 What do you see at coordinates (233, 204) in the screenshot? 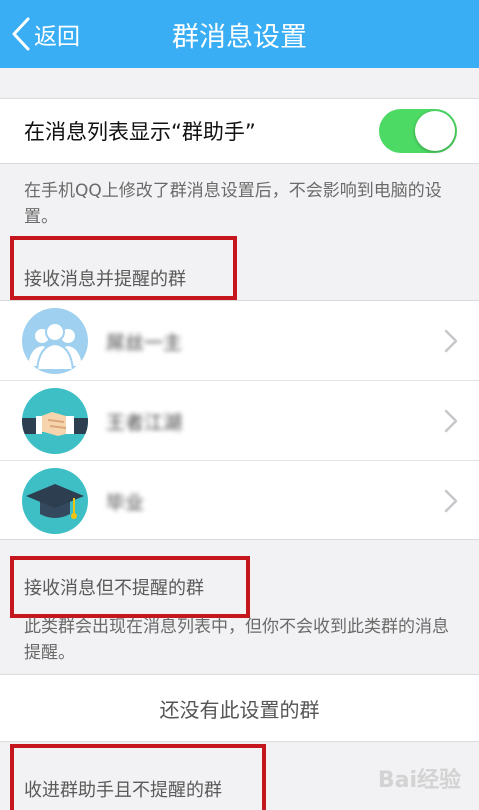
I see `settings-note: 在手机QQ上修改了群消息设置后，不会影响到电脑的设置。` at bounding box center [233, 204].